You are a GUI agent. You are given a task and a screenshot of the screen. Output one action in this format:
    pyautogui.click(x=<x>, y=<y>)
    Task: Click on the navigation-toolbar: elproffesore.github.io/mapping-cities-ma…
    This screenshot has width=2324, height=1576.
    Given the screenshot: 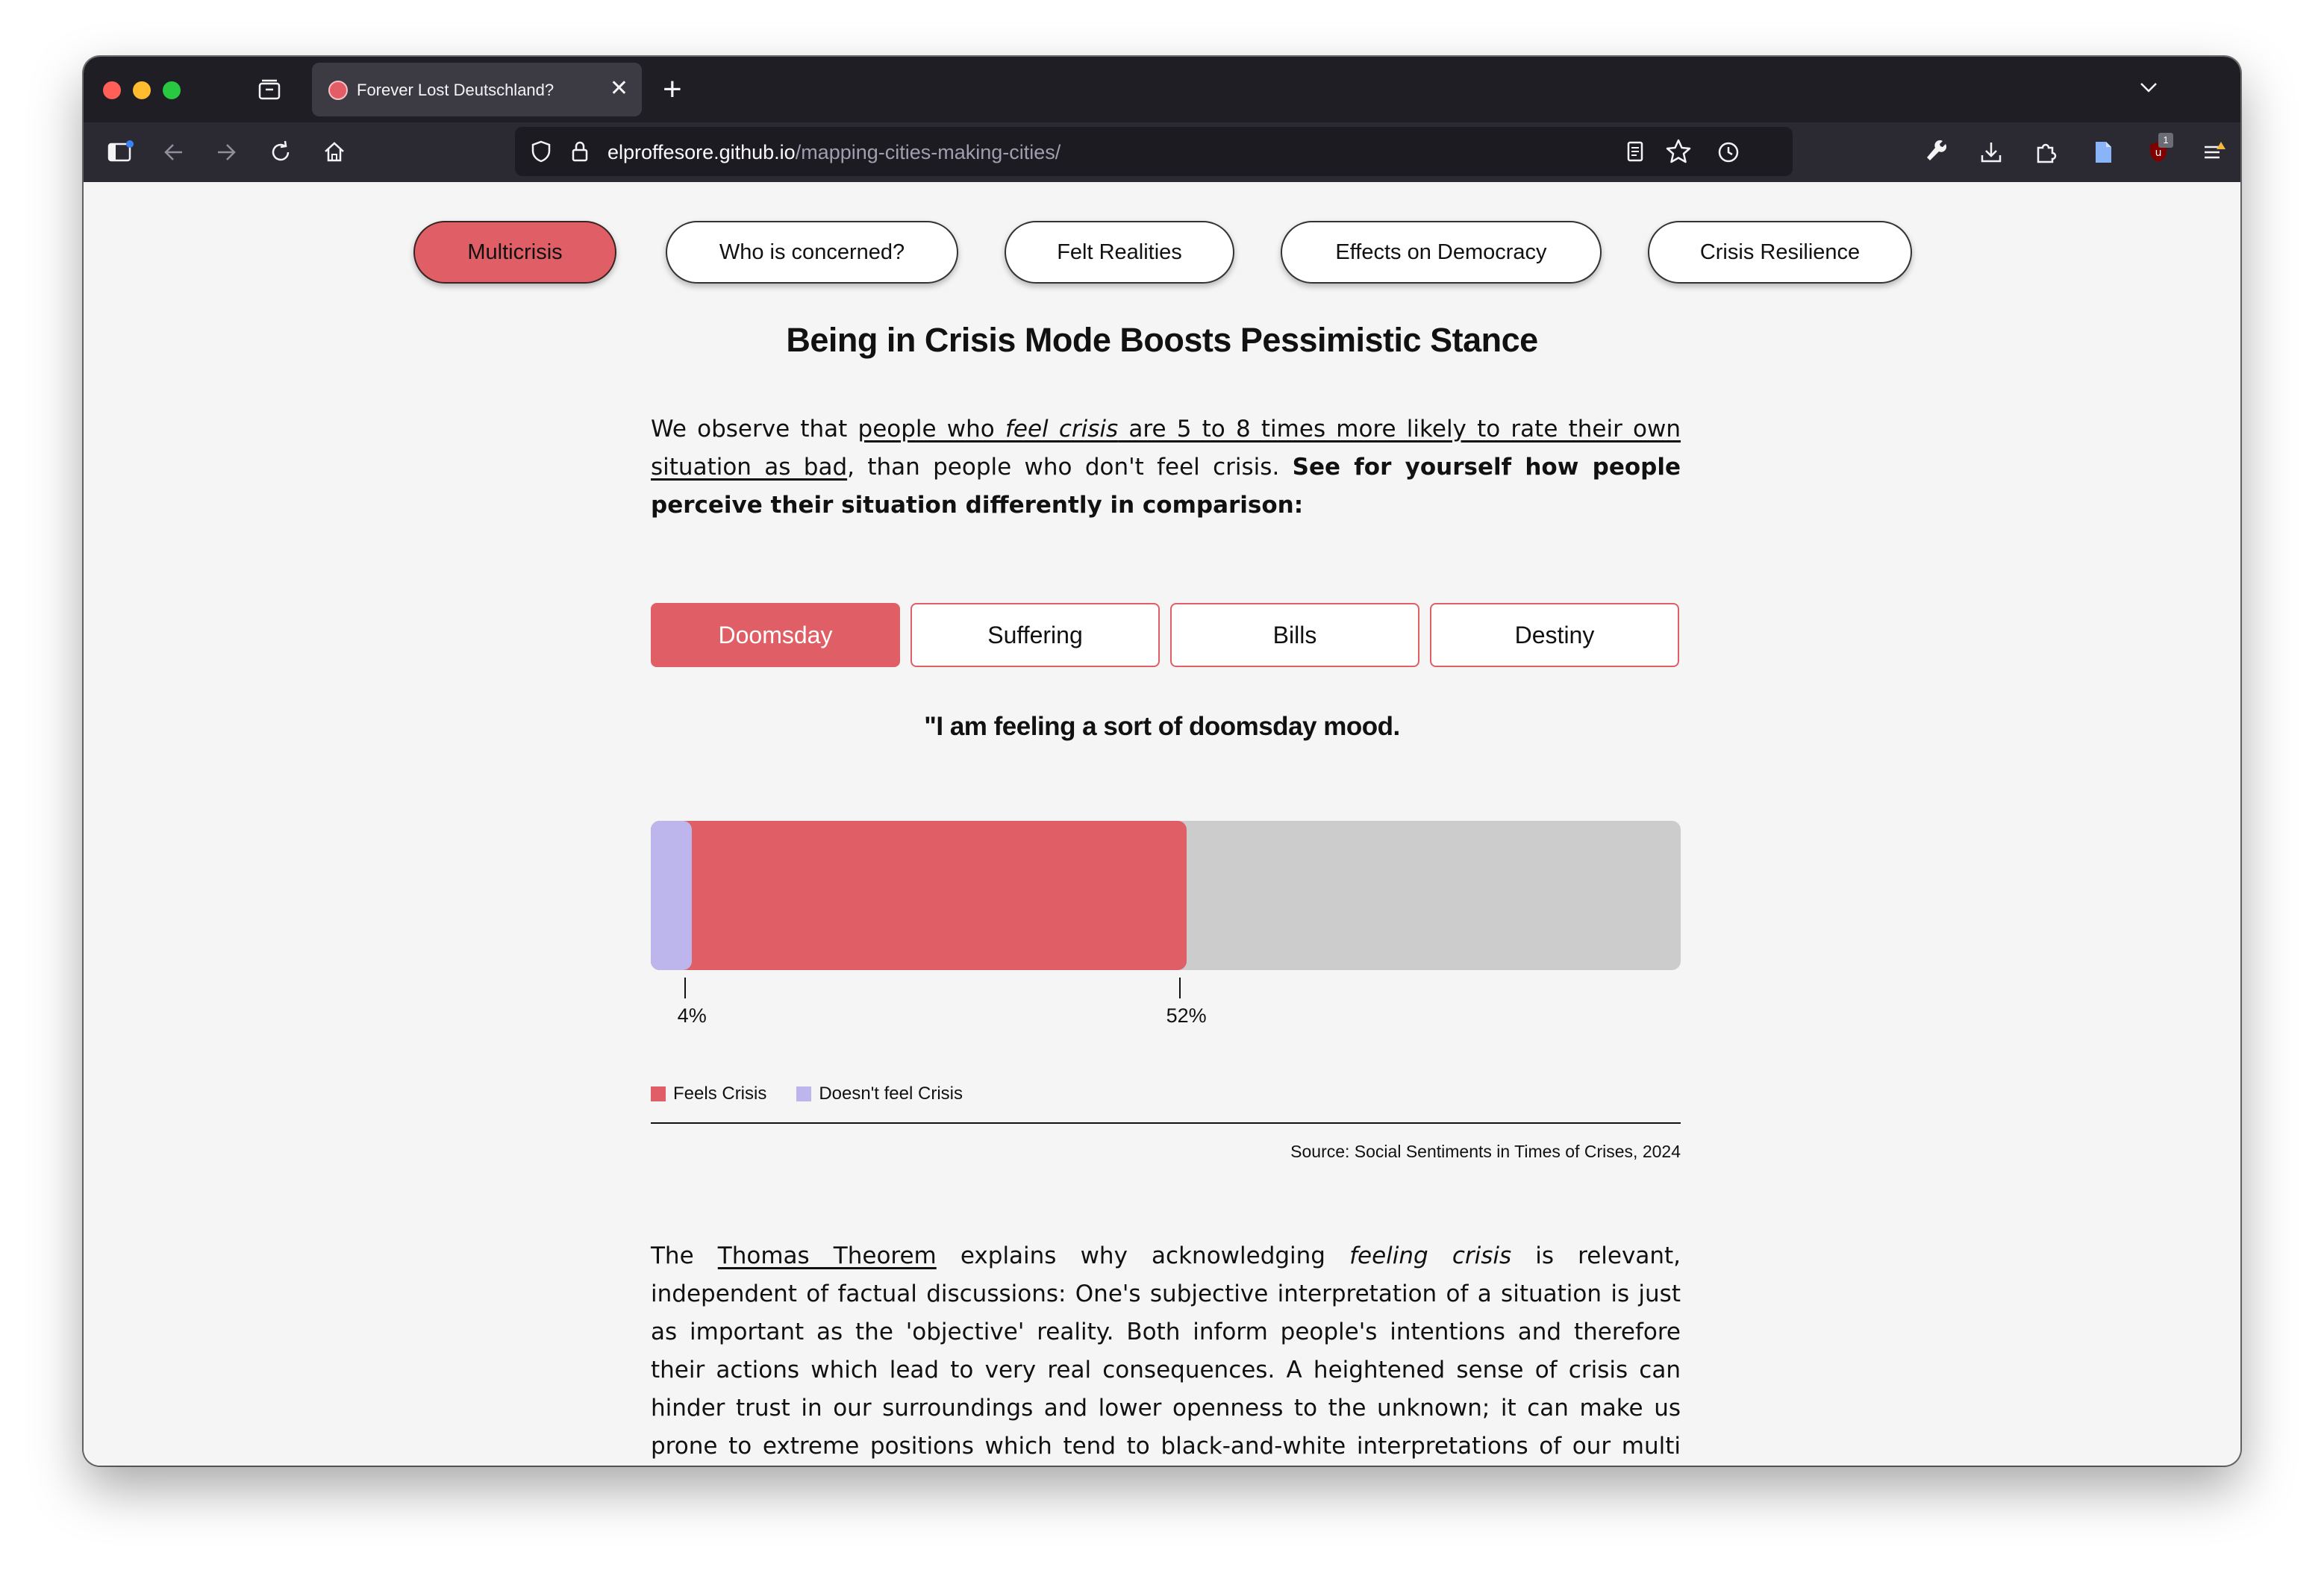 What is the action you would take?
    pyautogui.click(x=1162, y=152)
    